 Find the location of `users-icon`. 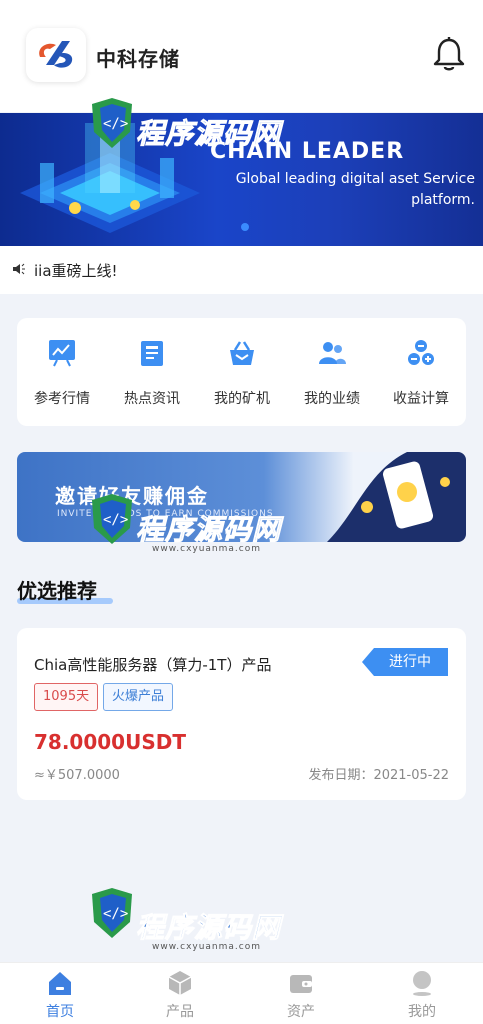

users-icon is located at coordinates (332, 353).